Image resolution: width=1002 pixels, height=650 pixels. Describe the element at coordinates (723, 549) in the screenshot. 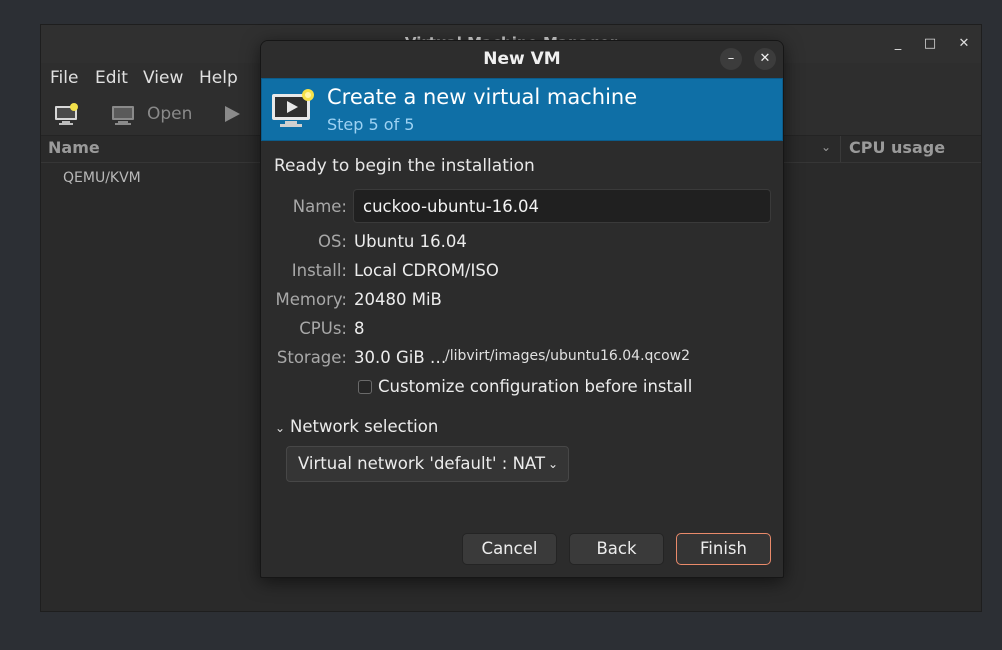

I see `finish-button: Finish` at that location.